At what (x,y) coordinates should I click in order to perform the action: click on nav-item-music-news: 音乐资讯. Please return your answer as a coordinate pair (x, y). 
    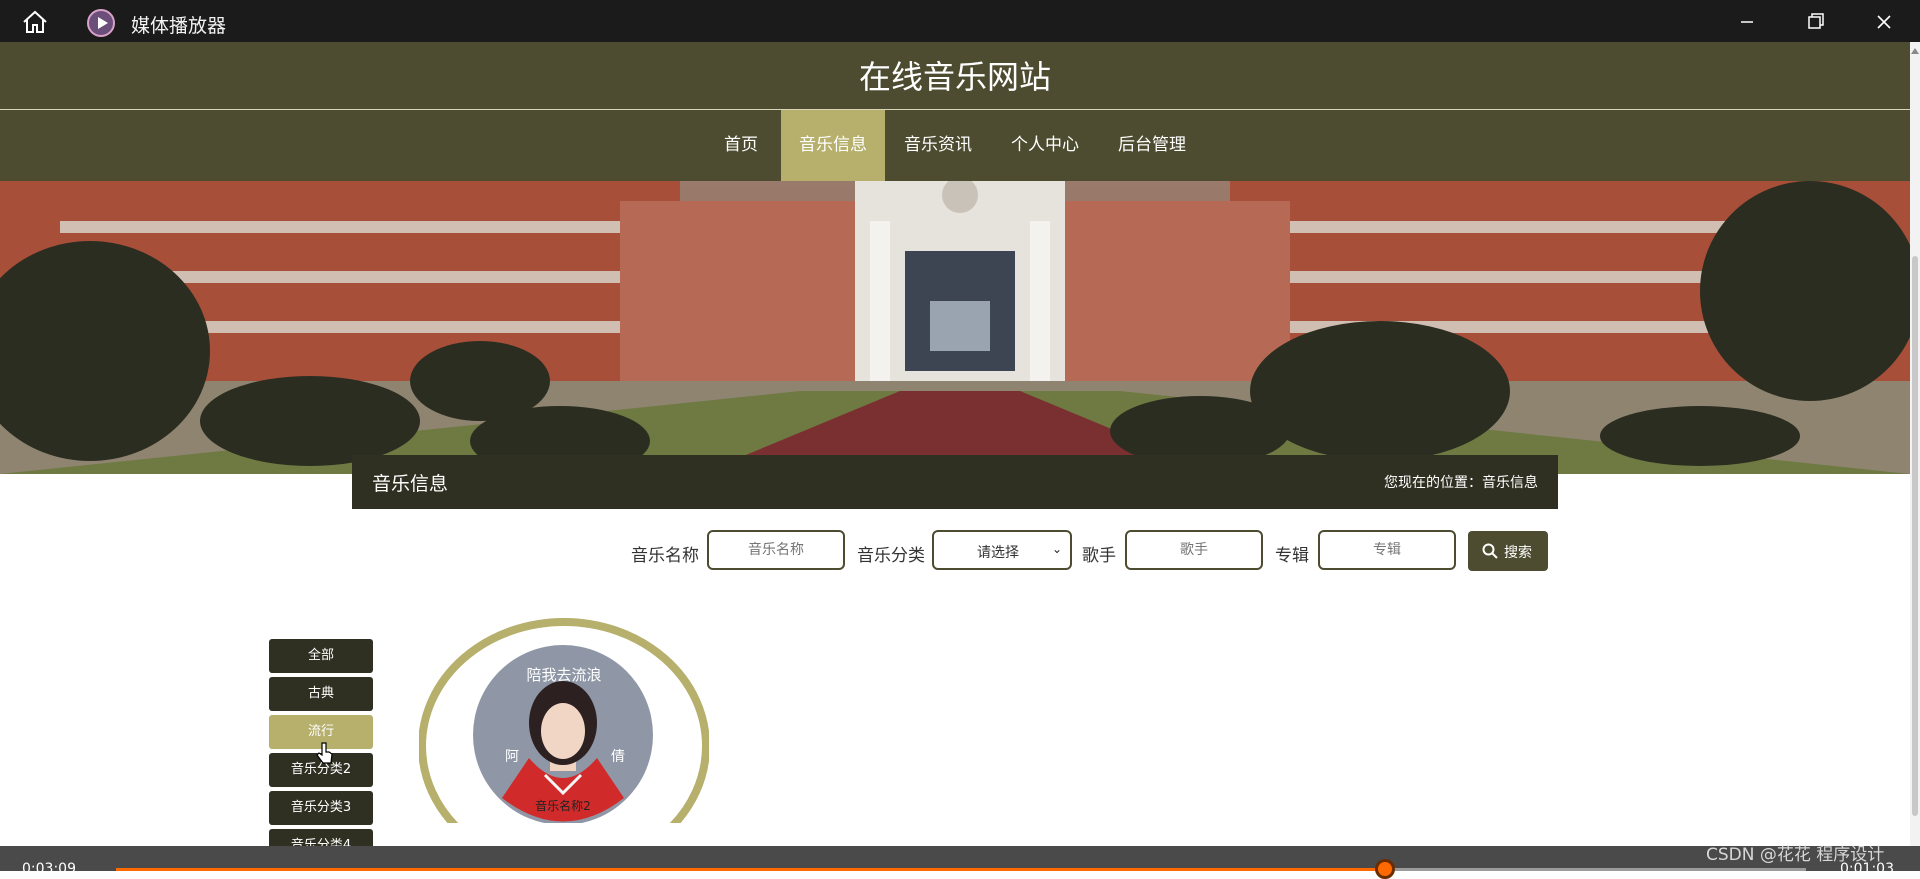
    Looking at the image, I should click on (938, 145).